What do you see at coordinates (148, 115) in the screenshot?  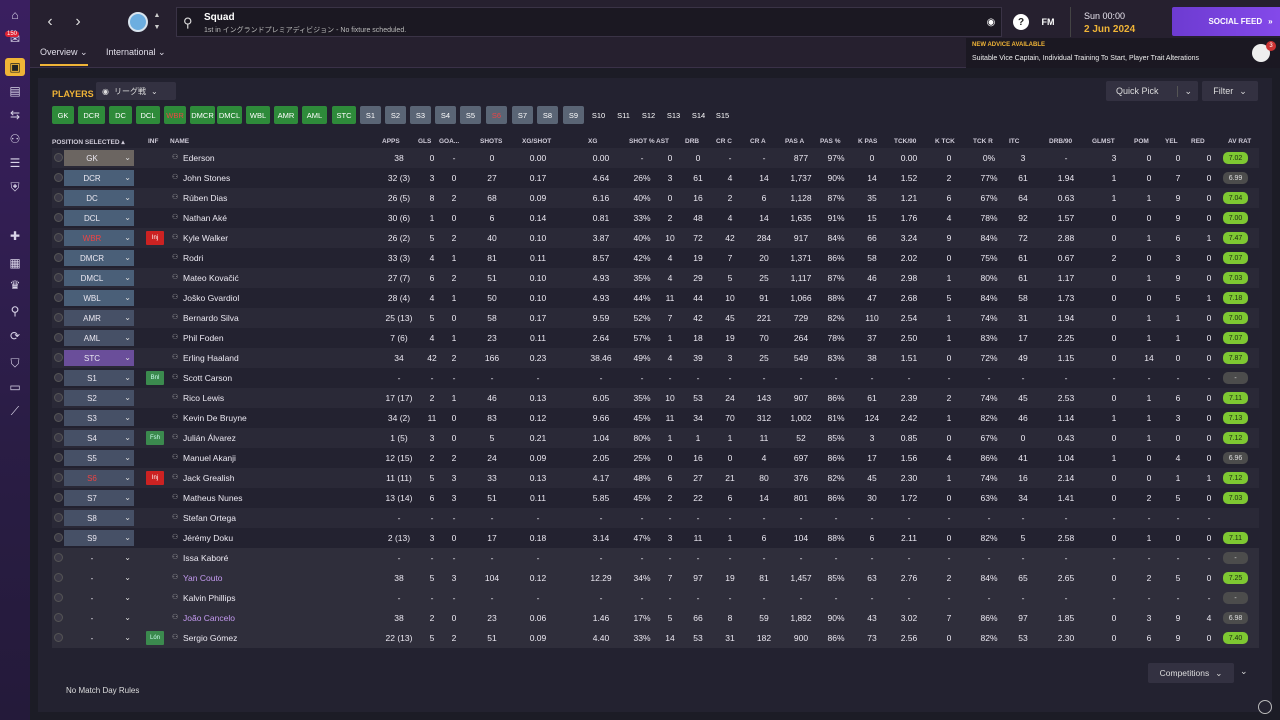 I see `position-chip-dcl: DCL` at bounding box center [148, 115].